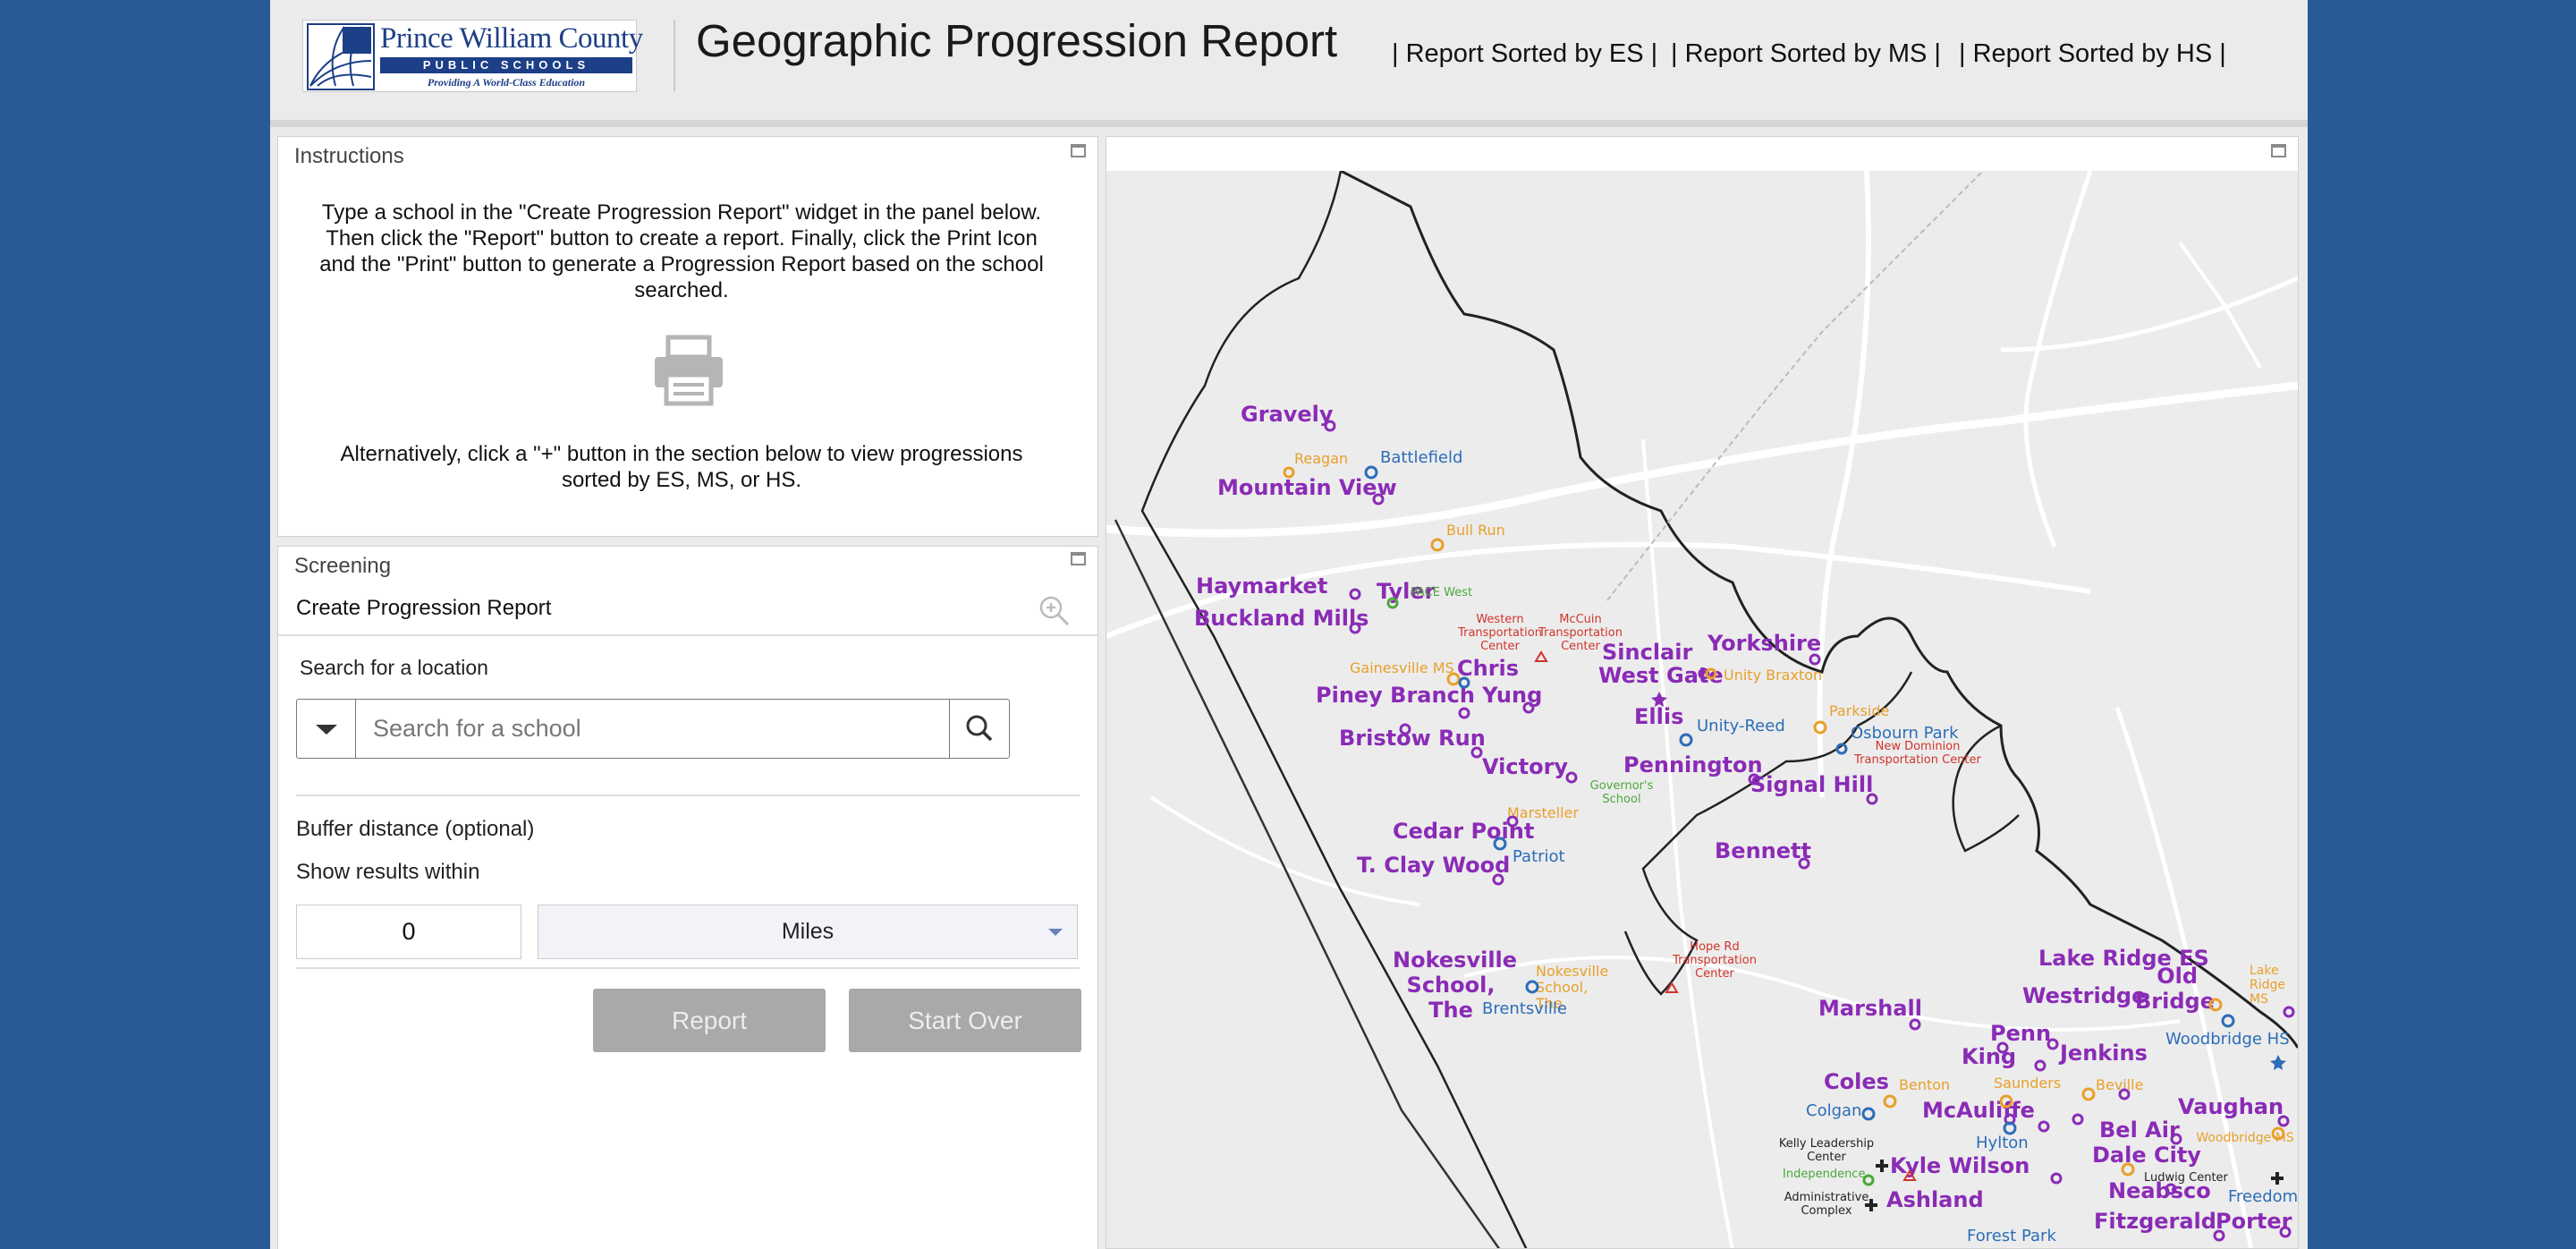 The height and width of the screenshot is (1249, 2576). I want to click on distance-unit-select: Miles, so click(808, 932).